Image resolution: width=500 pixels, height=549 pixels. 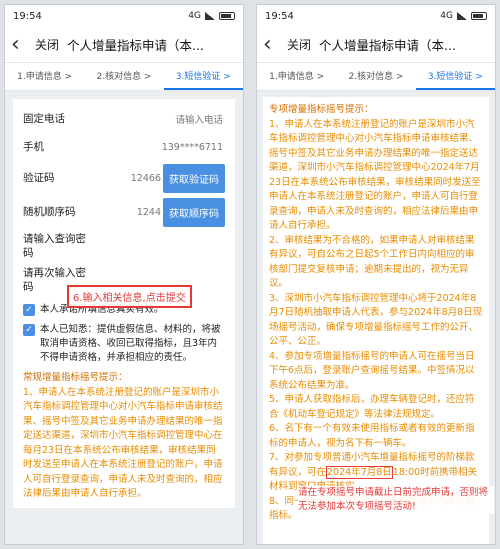 I want to click on code-label: 验证码, so click(x=39, y=178).